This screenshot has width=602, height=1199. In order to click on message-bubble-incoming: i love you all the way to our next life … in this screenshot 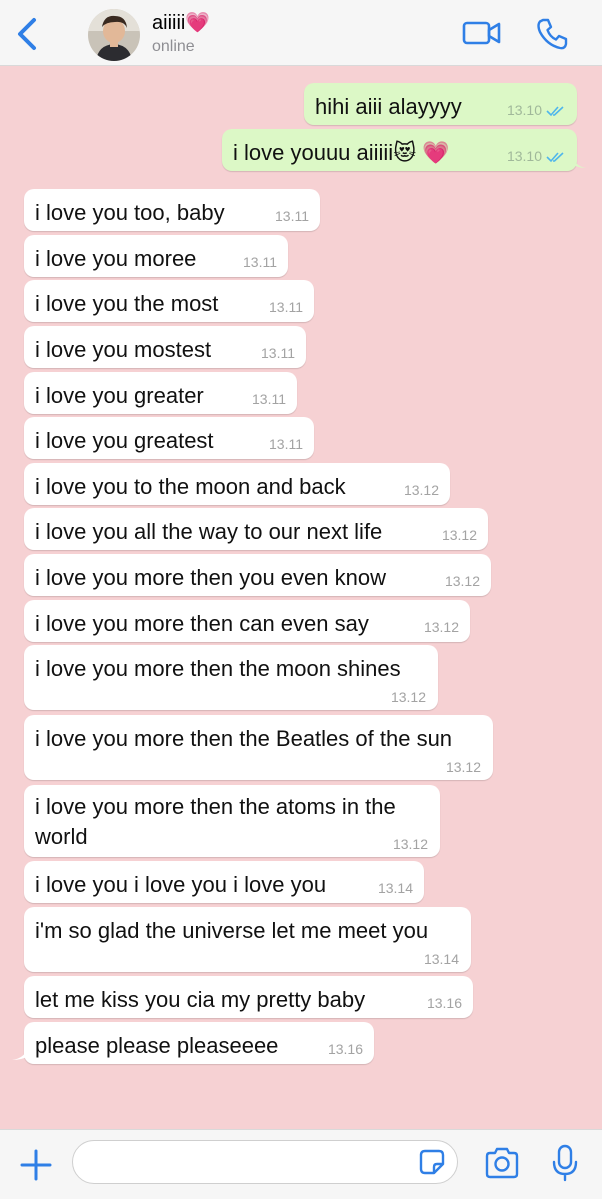, I will do `click(256, 529)`.